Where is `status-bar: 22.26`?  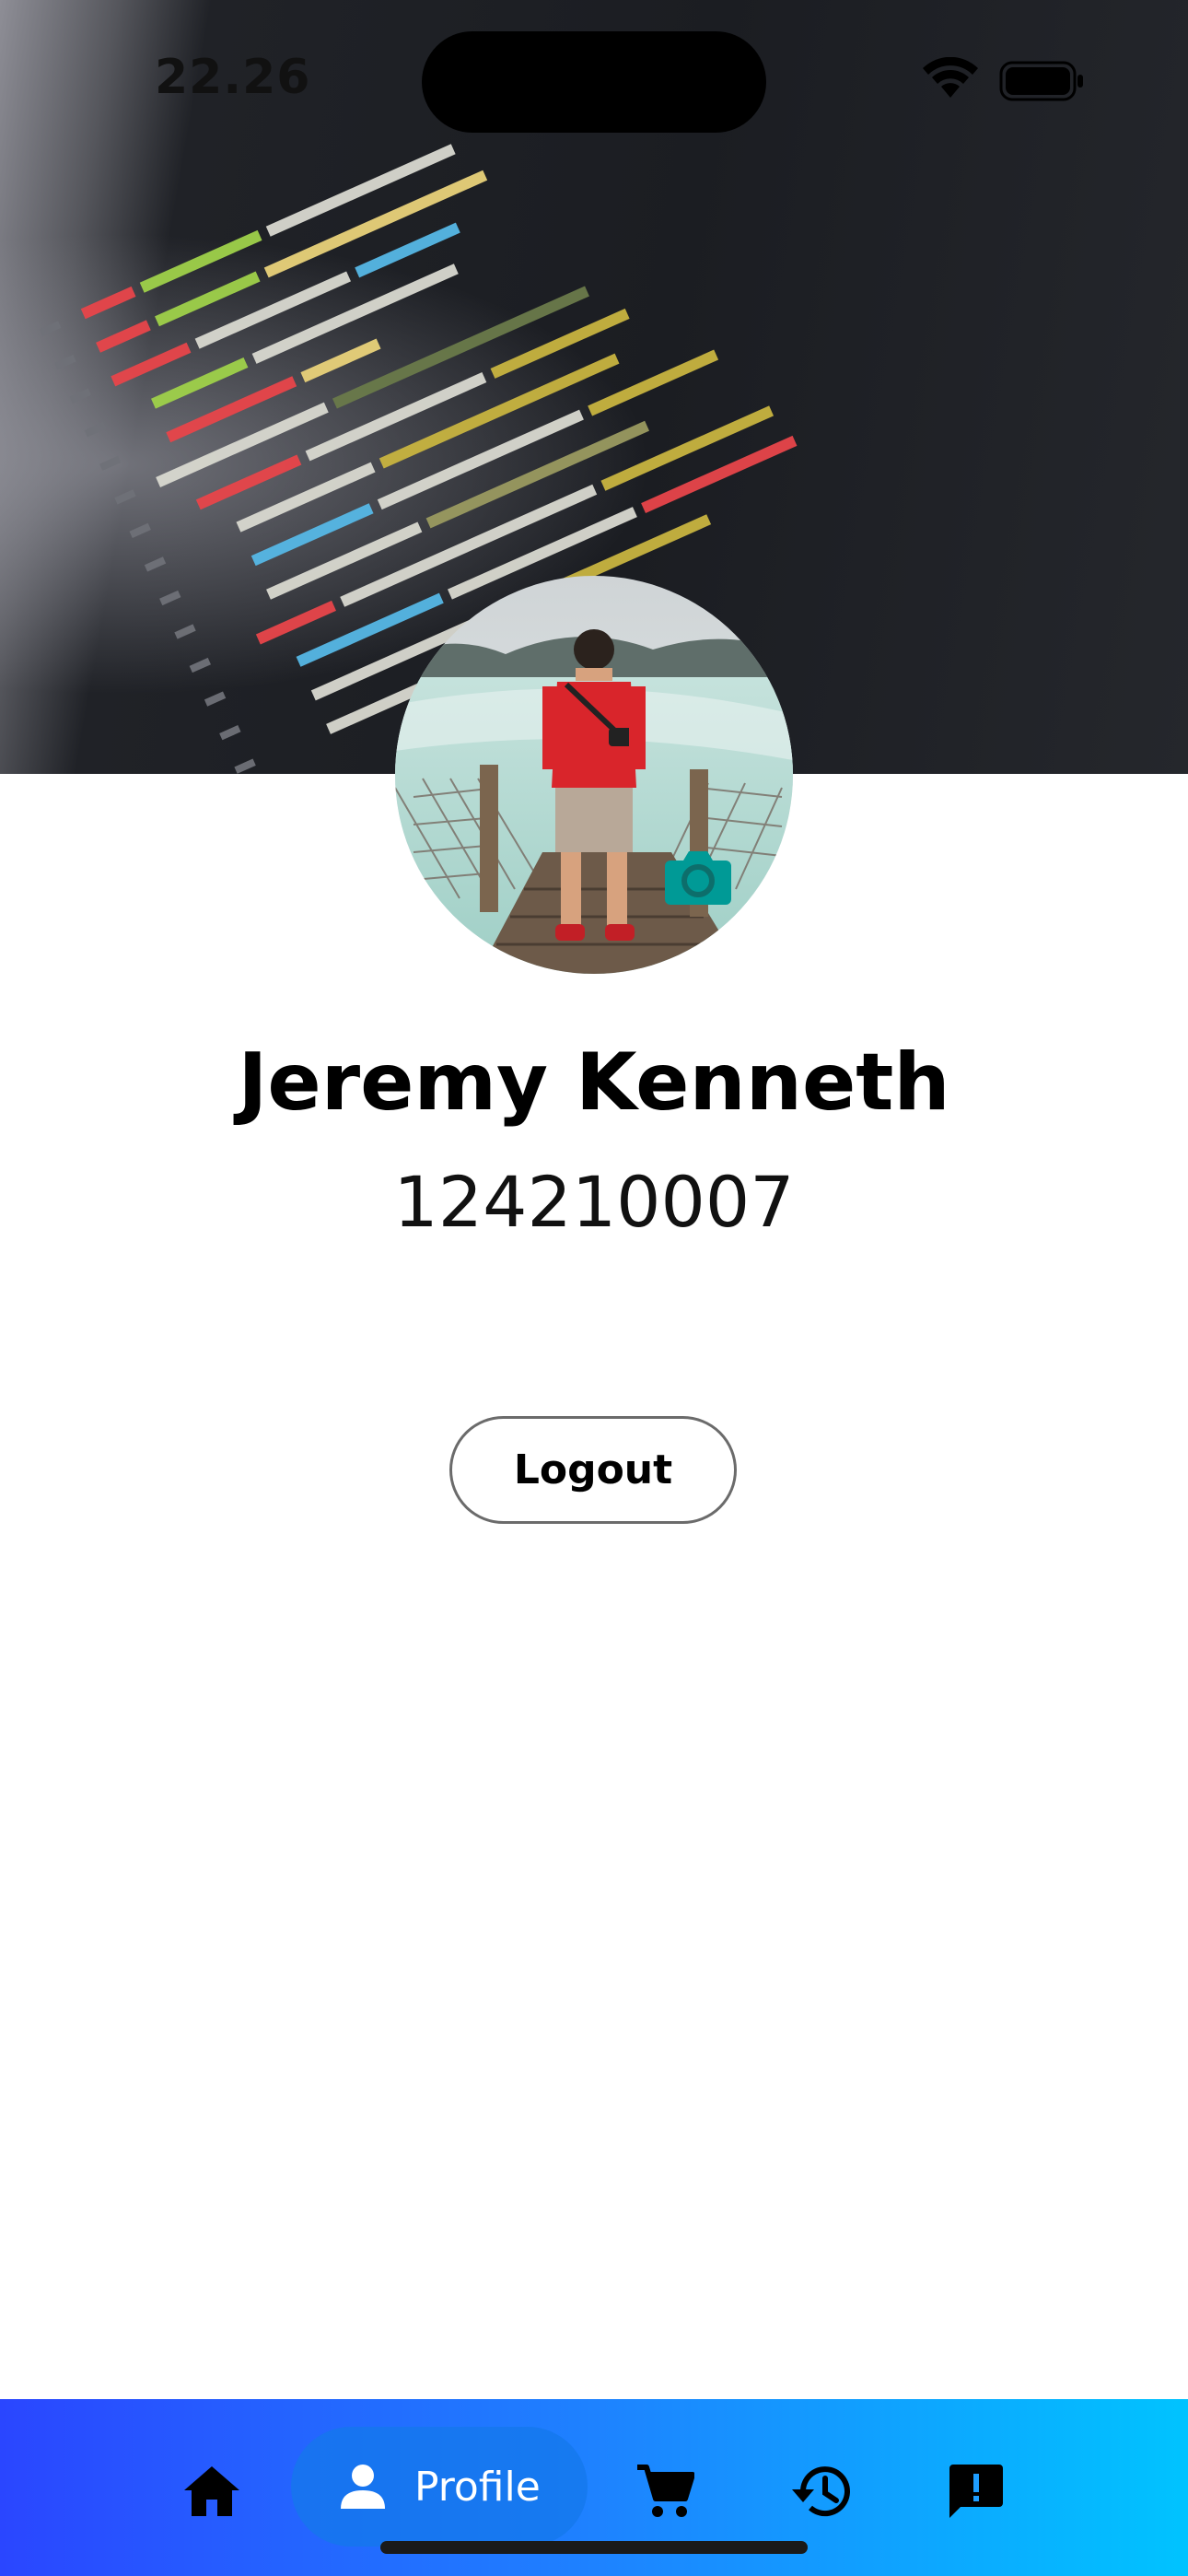
status-bar: 22.26 is located at coordinates (594, 78).